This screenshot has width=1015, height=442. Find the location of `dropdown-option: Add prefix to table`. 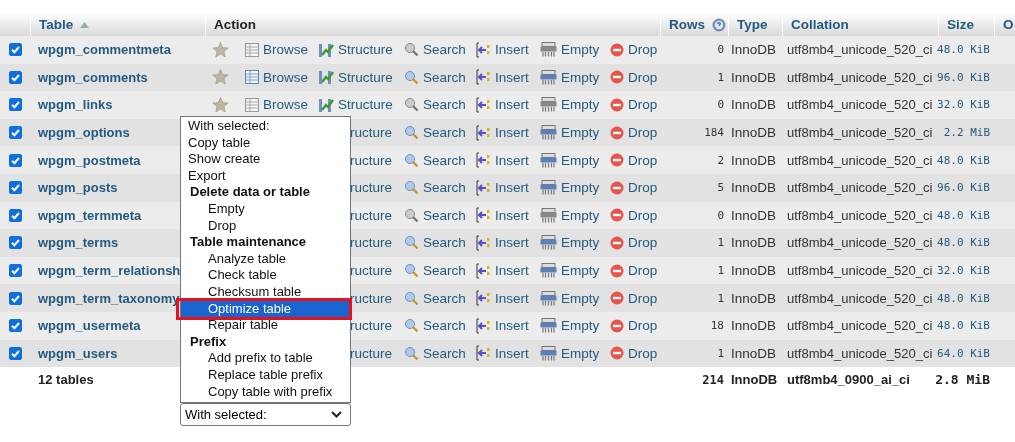

dropdown-option: Add prefix to table is located at coordinates (265, 358).